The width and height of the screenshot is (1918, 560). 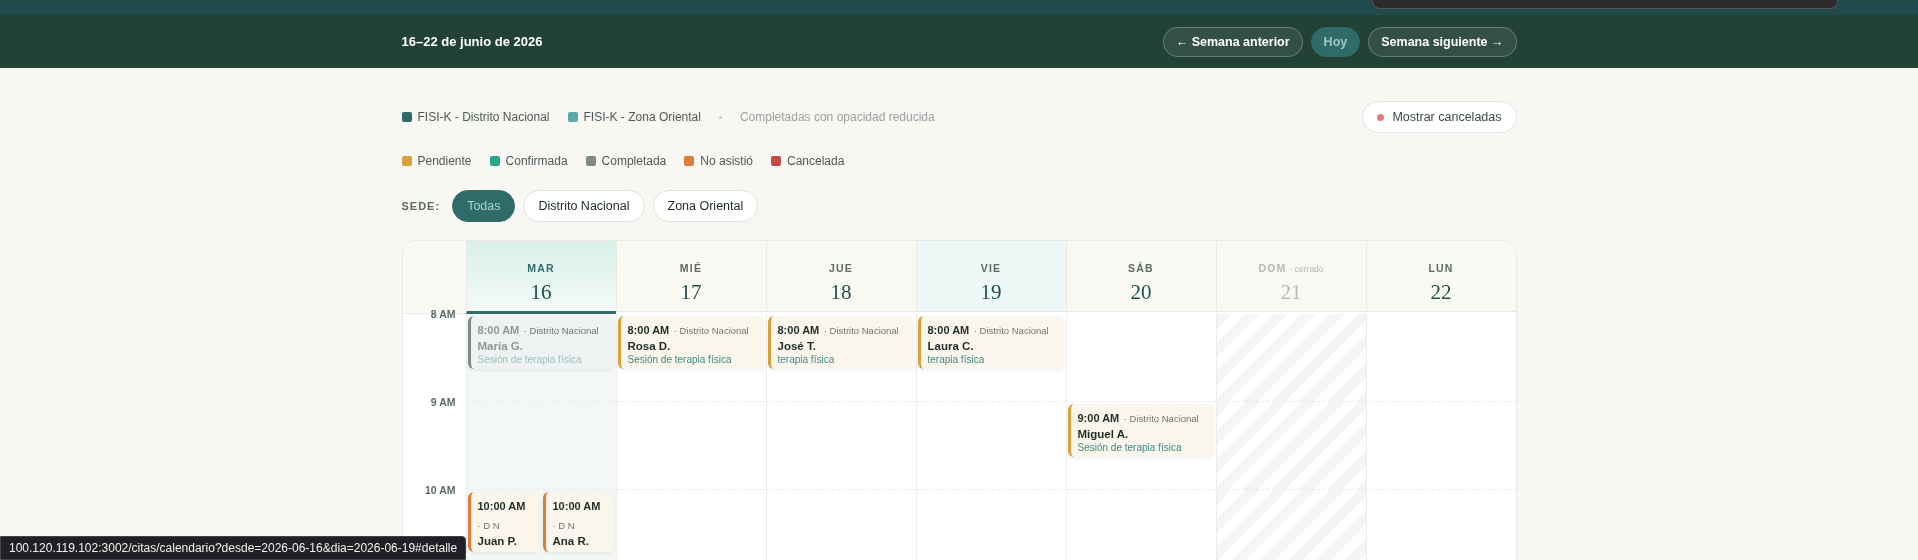 What do you see at coordinates (1232, 41) in the screenshot?
I see `week-nav-button: ← Semana anterior` at bounding box center [1232, 41].